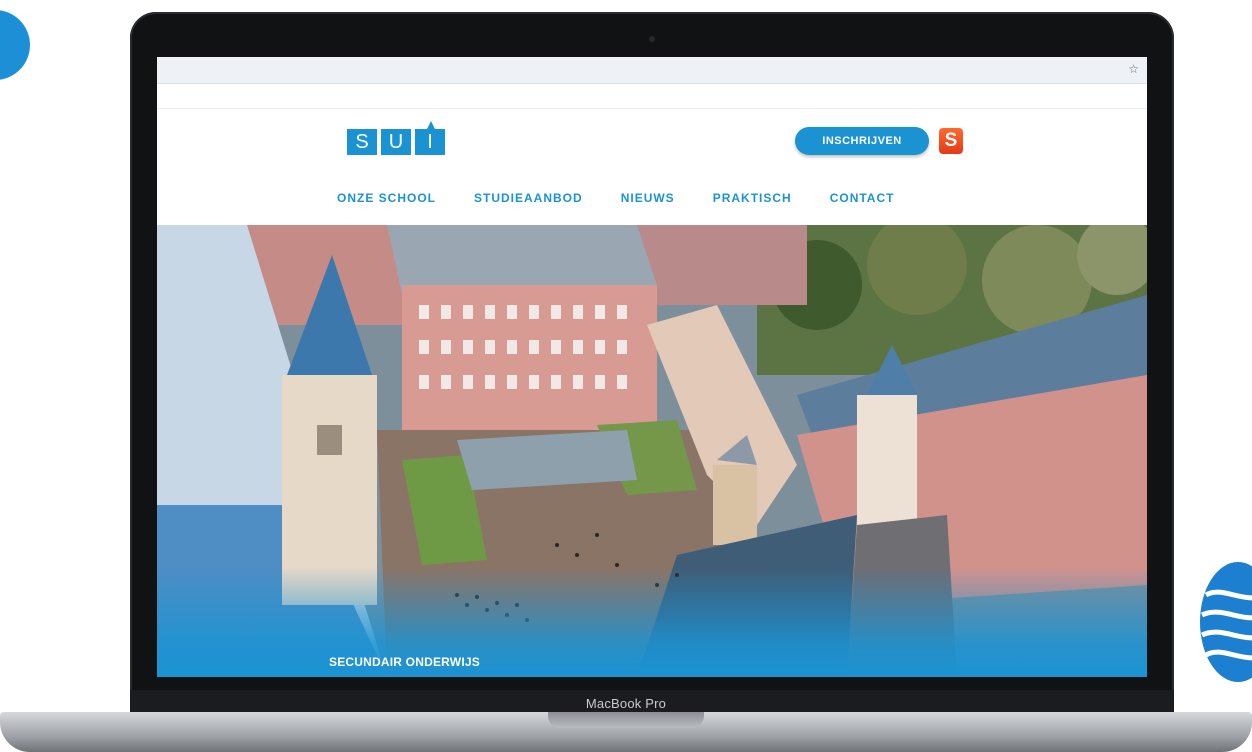 This screenshot has height=752, width=1252. What do you see at coordinates (626, 720) in the screenshot?
I see `laptop-notch` at bounding box center [626, 720].